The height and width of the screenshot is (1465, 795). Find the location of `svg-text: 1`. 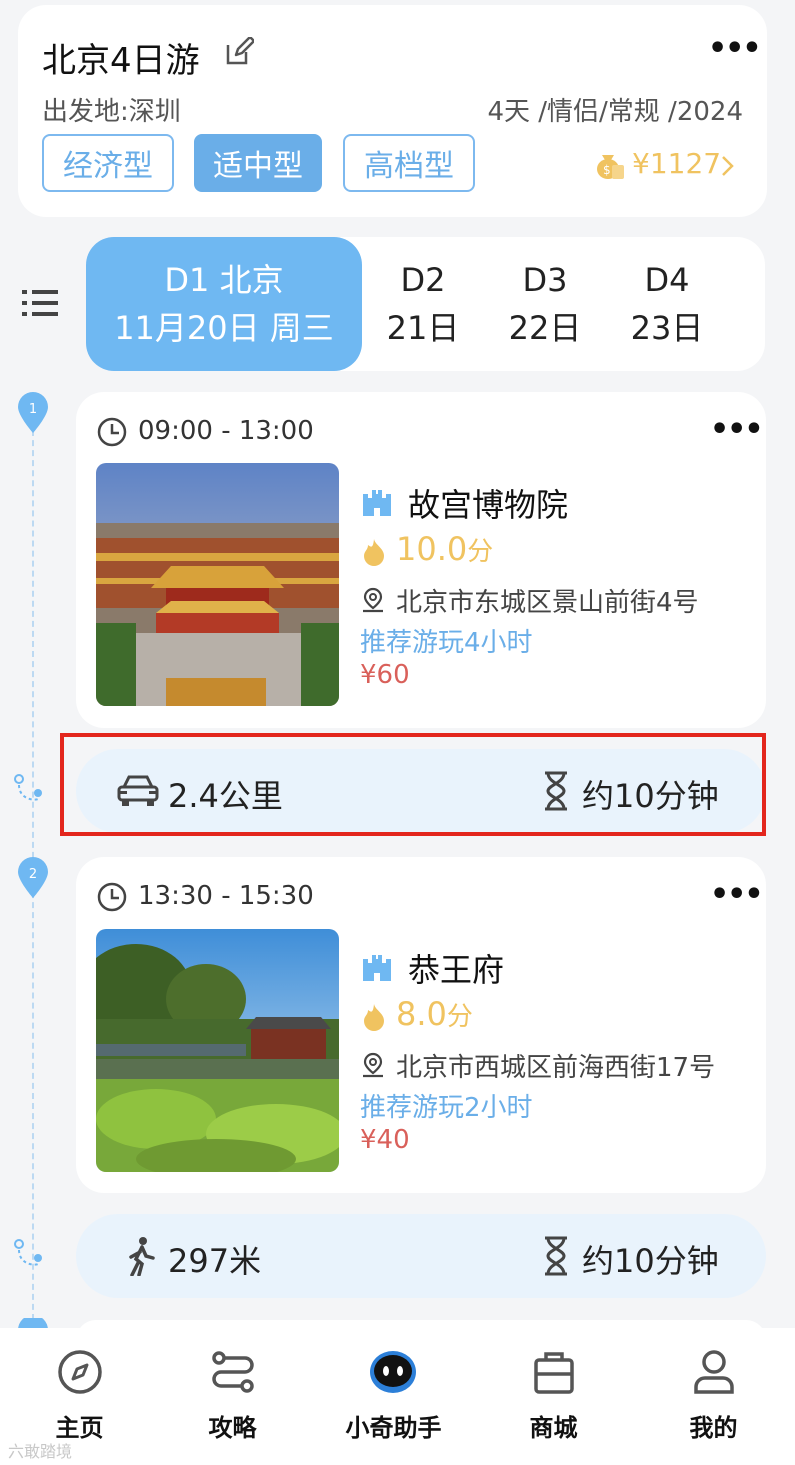

svg-text: 1 is located at coordinates (33, 409).